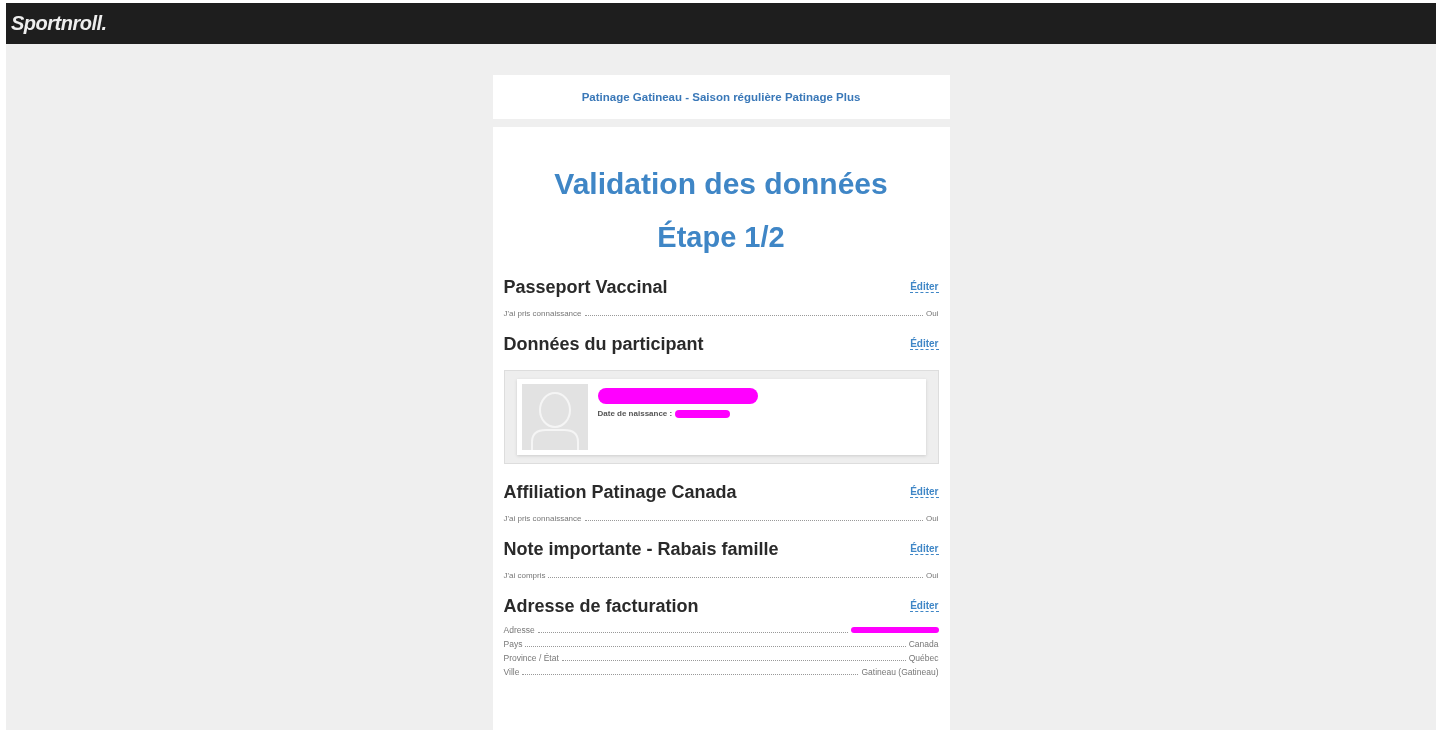 The image size is (1442, 730). Describe the element at coordinates (603, 344) in the screenshot. I see `section-title: Données du participant` at that location.